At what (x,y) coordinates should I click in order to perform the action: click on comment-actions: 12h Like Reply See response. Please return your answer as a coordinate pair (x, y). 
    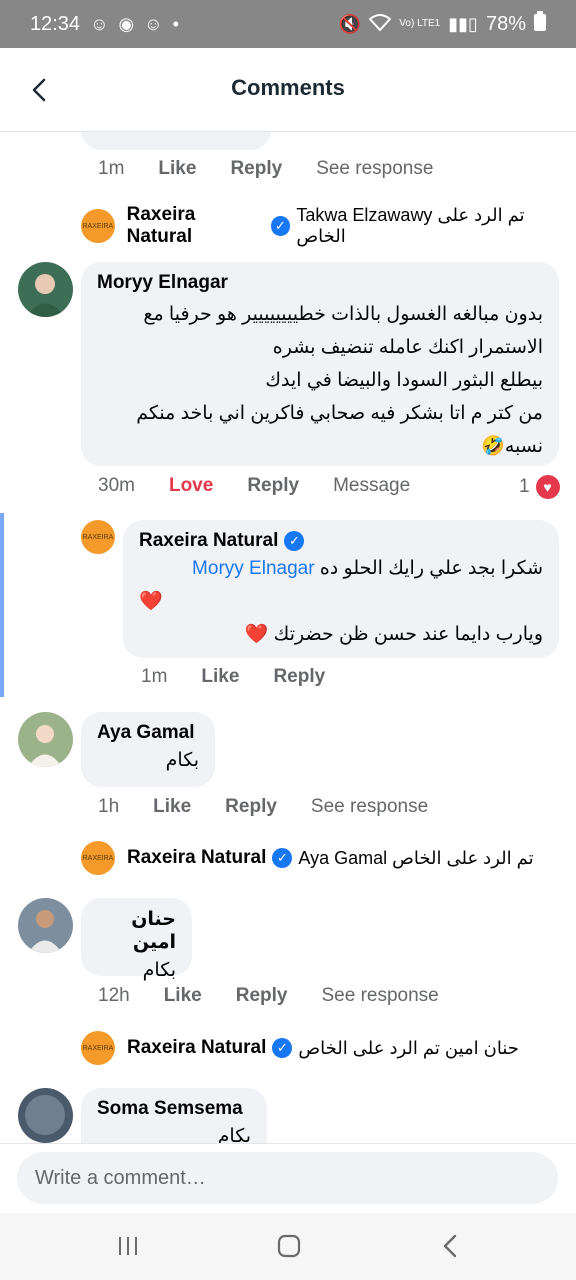
    Looking at the image, I should click on (285, 996).